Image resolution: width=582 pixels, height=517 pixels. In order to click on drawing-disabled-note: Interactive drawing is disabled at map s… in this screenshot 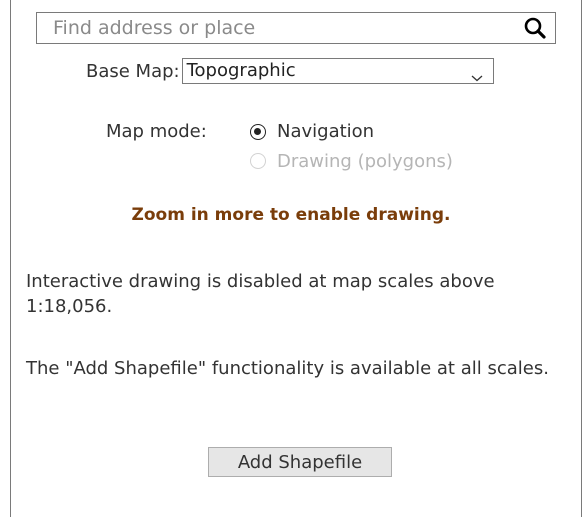, I will do `click(260, 294)`.